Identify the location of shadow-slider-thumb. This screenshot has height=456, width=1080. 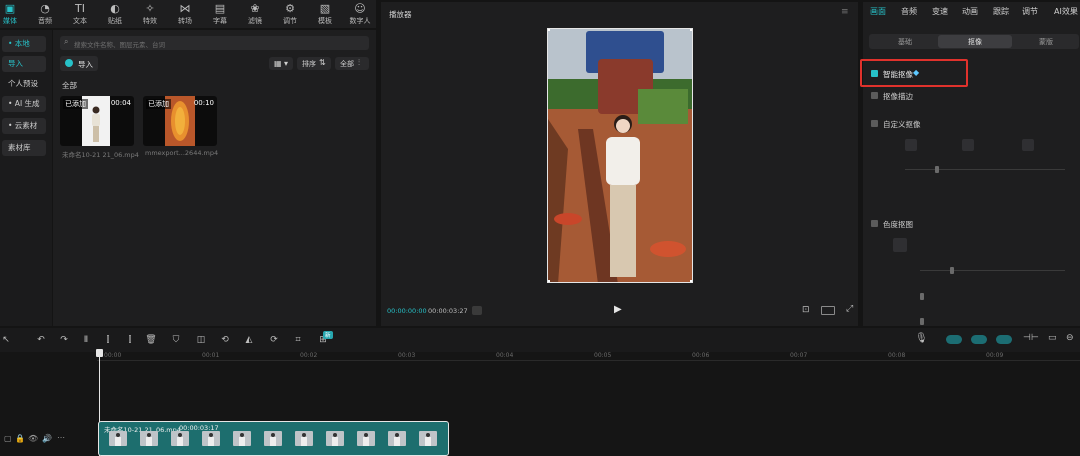
(922, 296).